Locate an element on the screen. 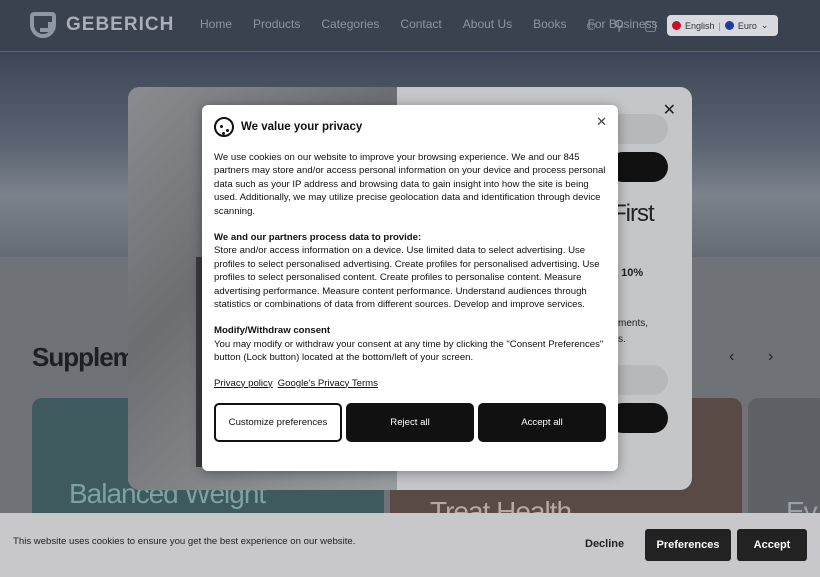  accept-button: Accept is located at coordinates (772, 545).